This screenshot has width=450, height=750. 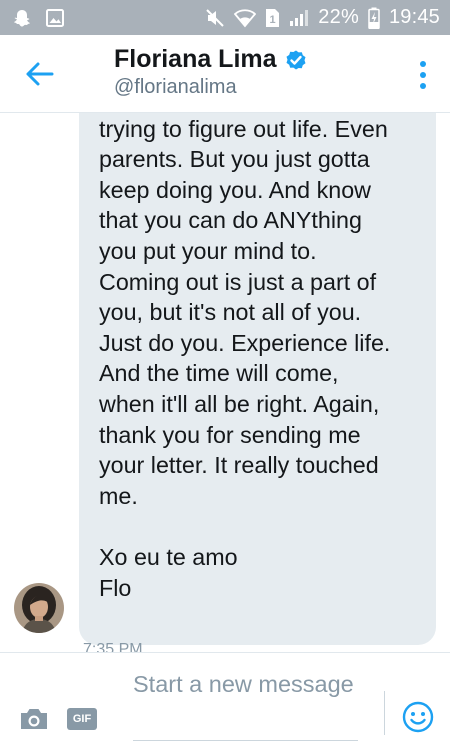 I want to click on verified-icon, so click(x=296, y=59).